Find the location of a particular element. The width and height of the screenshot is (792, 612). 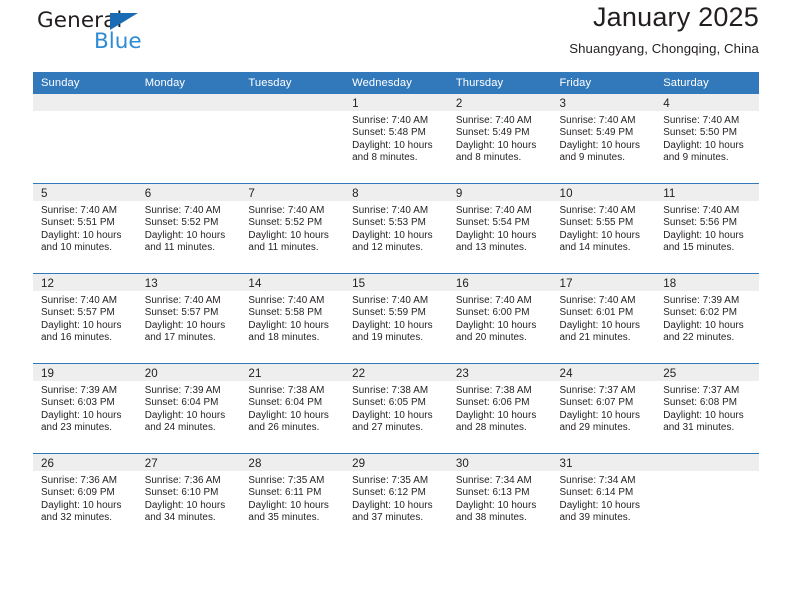

day-number-band: 2 is located at coordinates (499, 102).